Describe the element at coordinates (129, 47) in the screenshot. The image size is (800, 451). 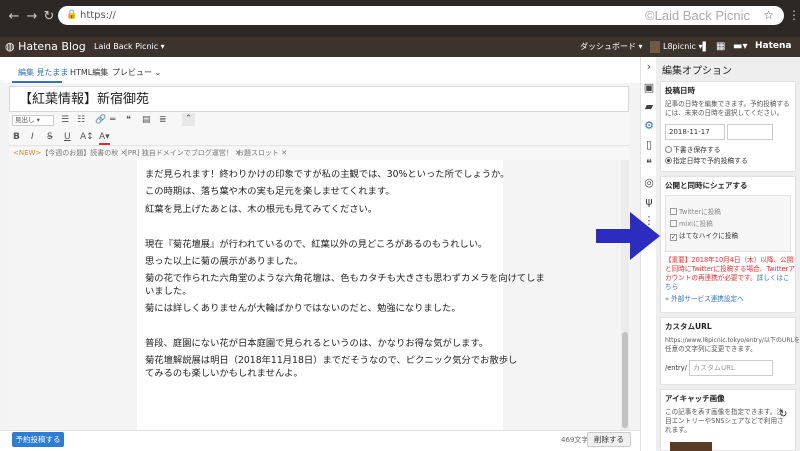
I see `blog-name-menu: Laid Back Picnic ▾` at that location.